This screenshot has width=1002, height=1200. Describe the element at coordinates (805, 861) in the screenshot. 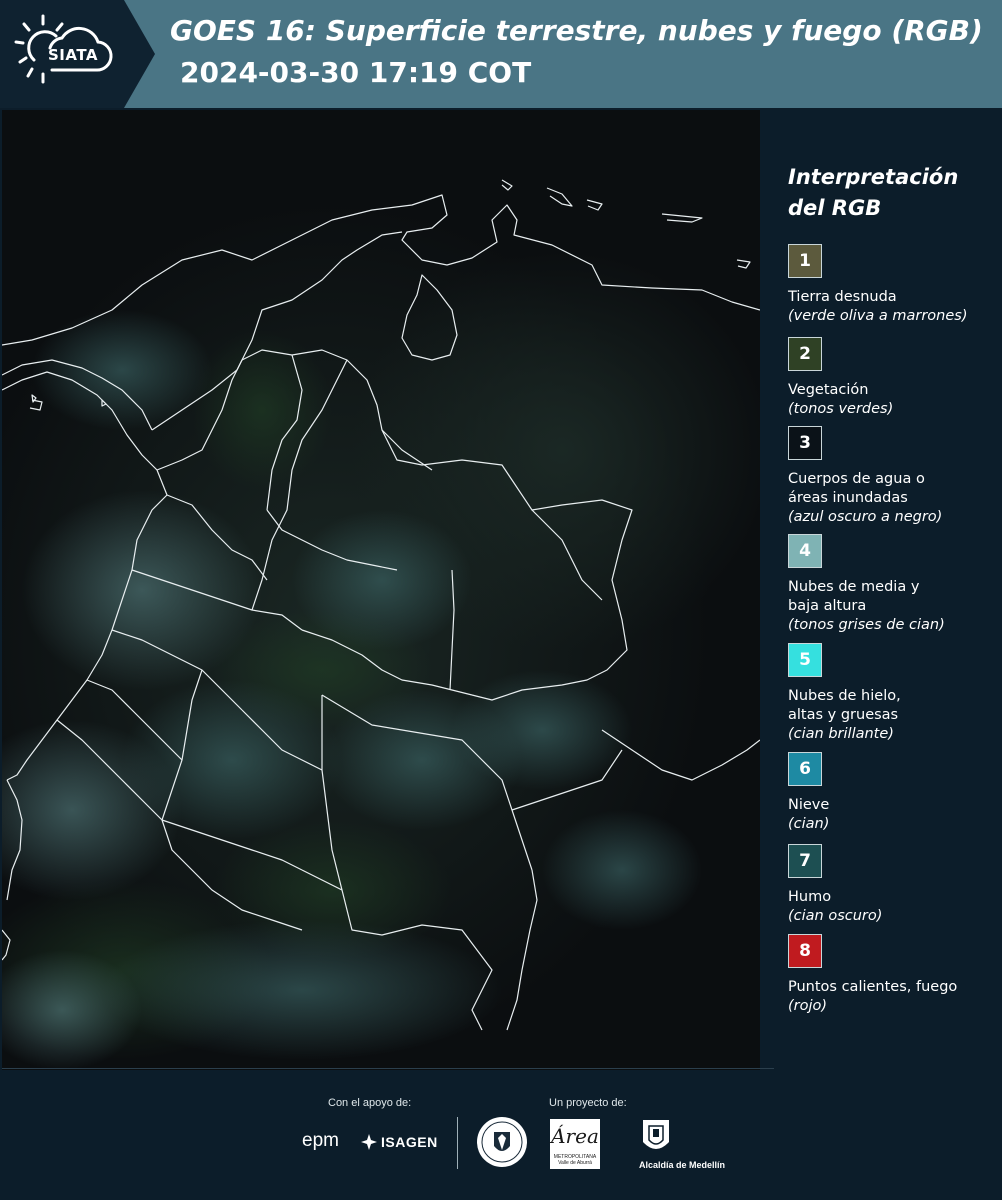

I see `legend-swatch: 7` at that location.